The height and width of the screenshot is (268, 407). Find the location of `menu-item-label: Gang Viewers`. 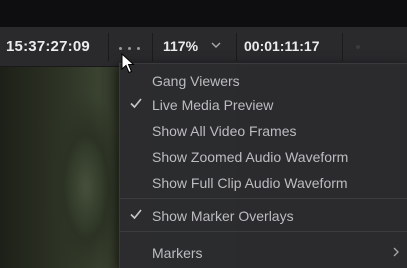

menu-item-label: Gang Viewers is located at coordinates (196, 81).